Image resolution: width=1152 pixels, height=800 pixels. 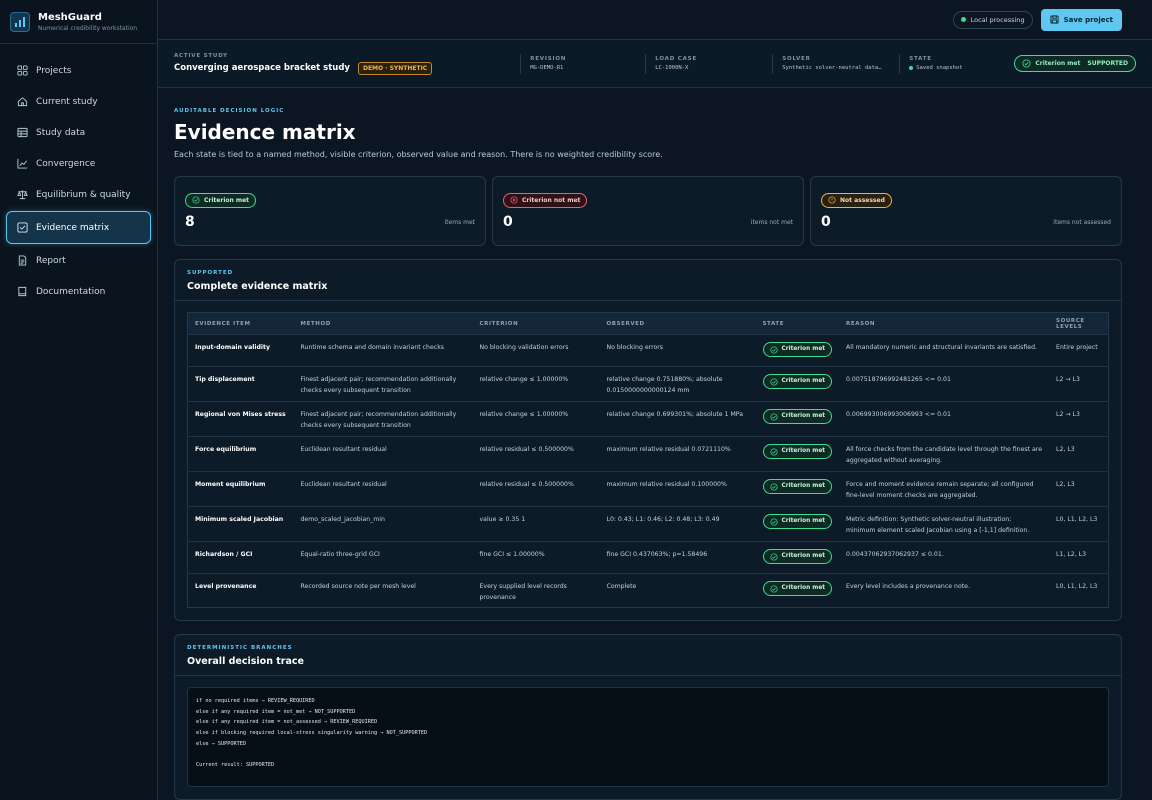 I want to click on panel-title: Complete evidence matrix, so click(x=257, y=286).